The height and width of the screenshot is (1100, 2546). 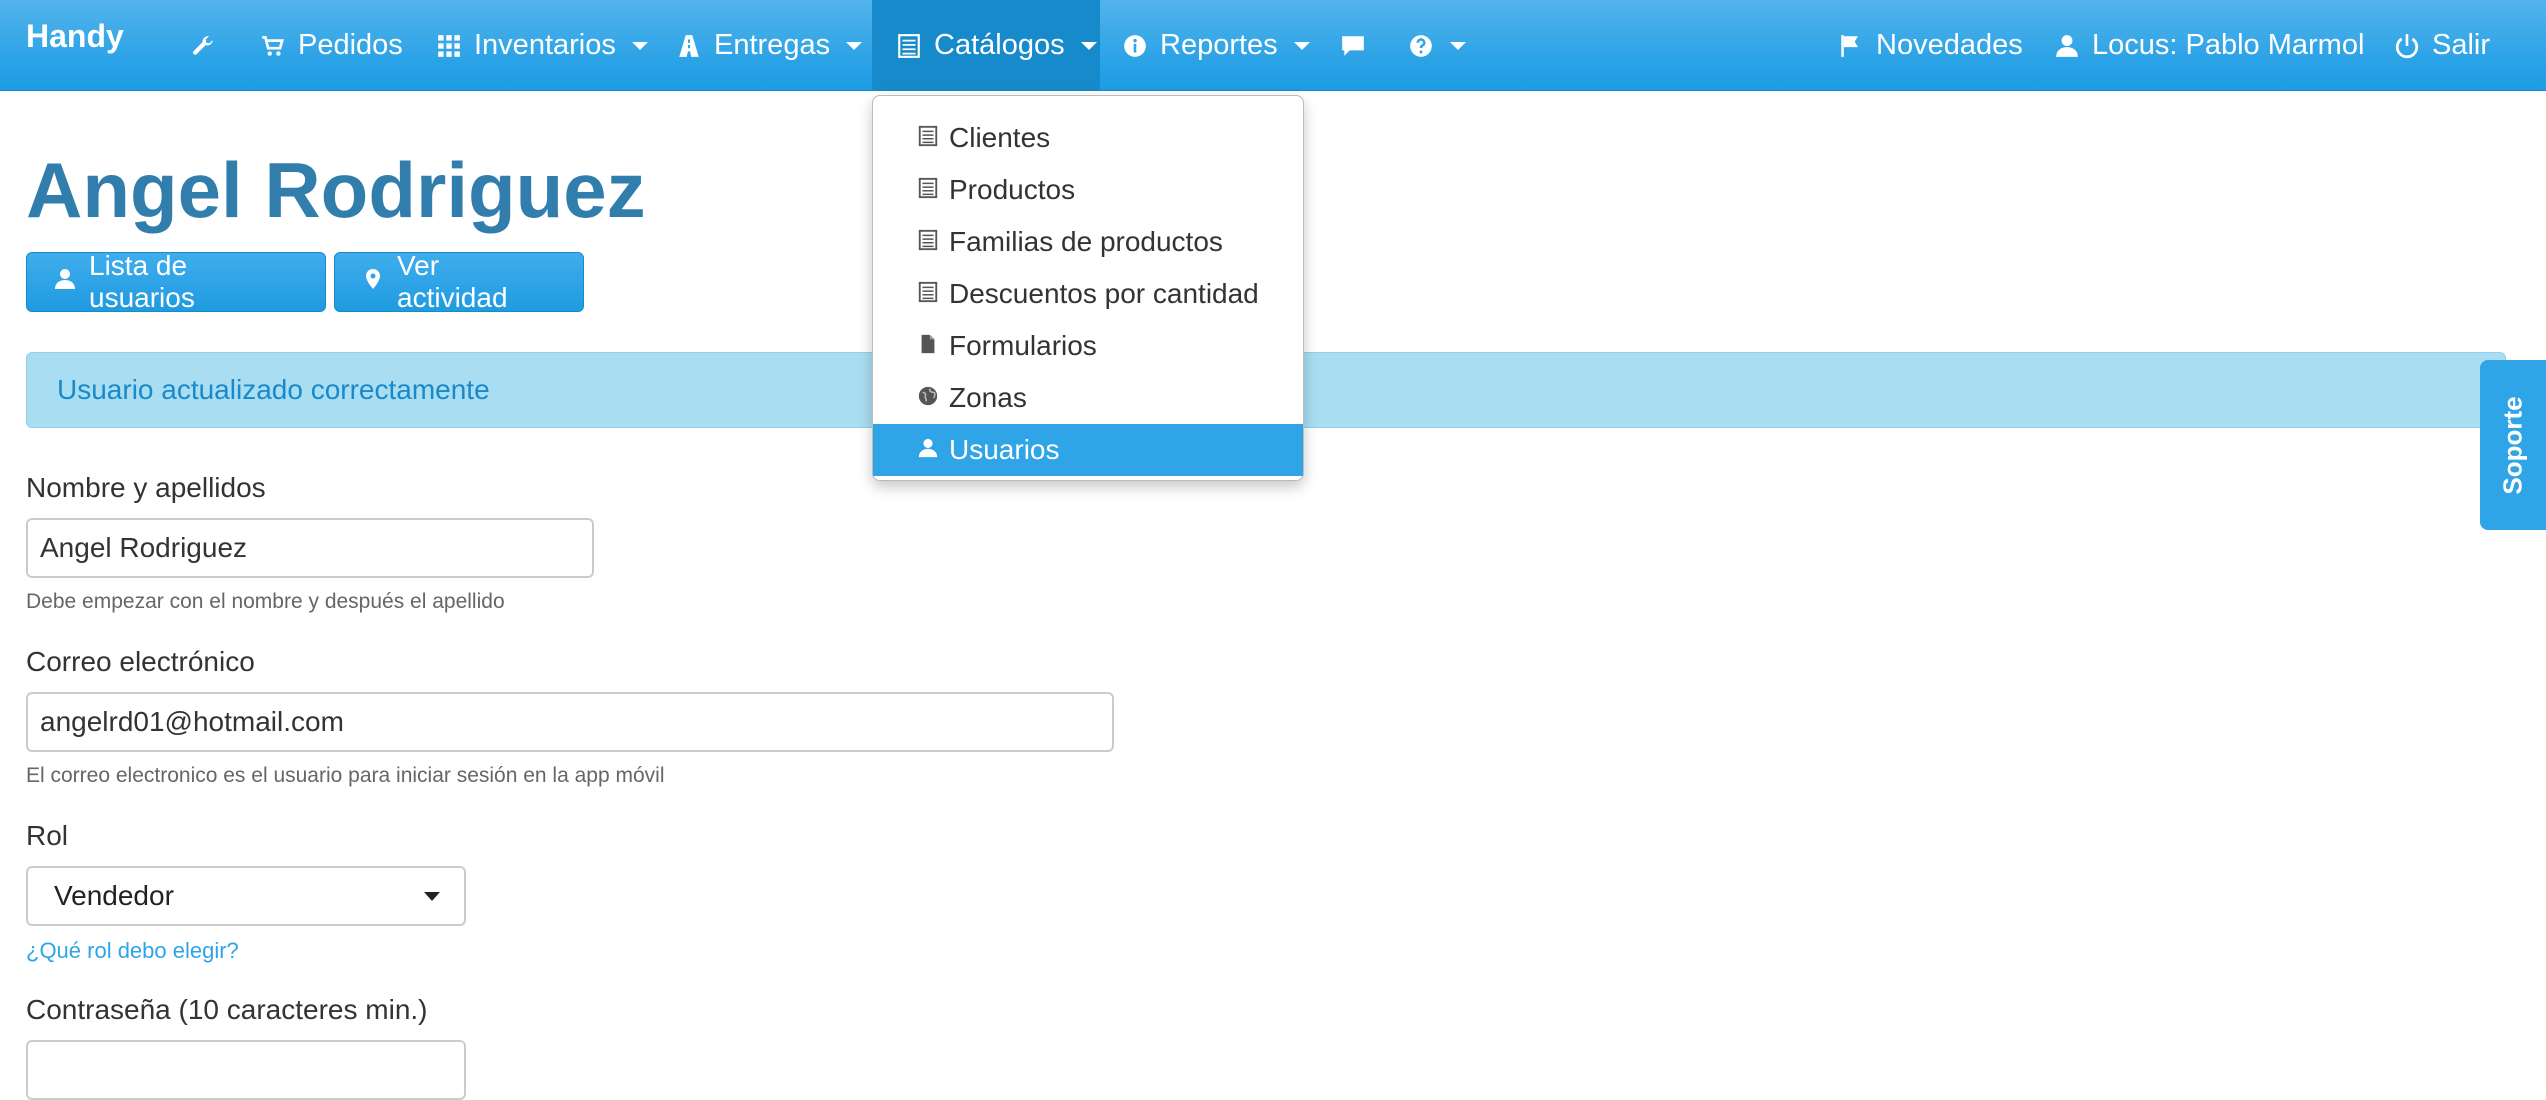 I want to click on power-icon, so click(x=2407, y=46).